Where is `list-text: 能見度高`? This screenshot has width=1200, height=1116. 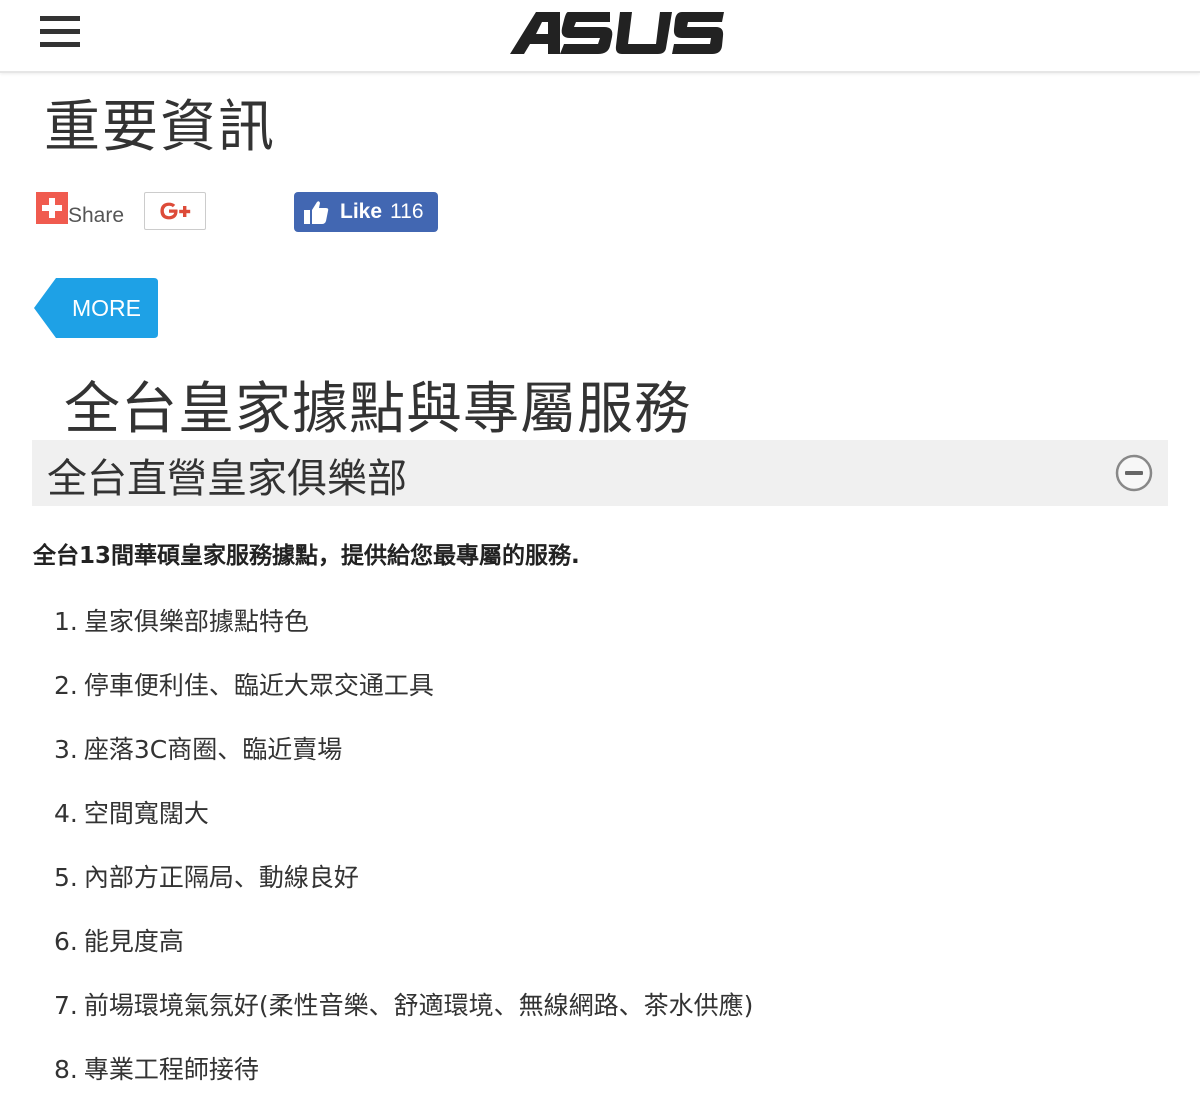
list-text: 能見度高 is located at coordinates (133, 941).